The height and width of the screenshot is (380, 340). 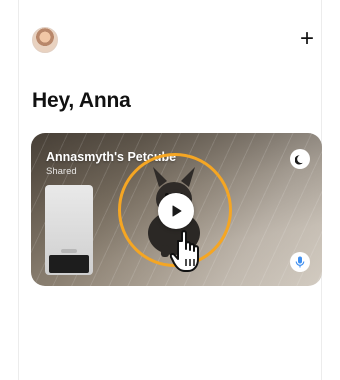 I want to click on play-button, so click(x=176, y=211).